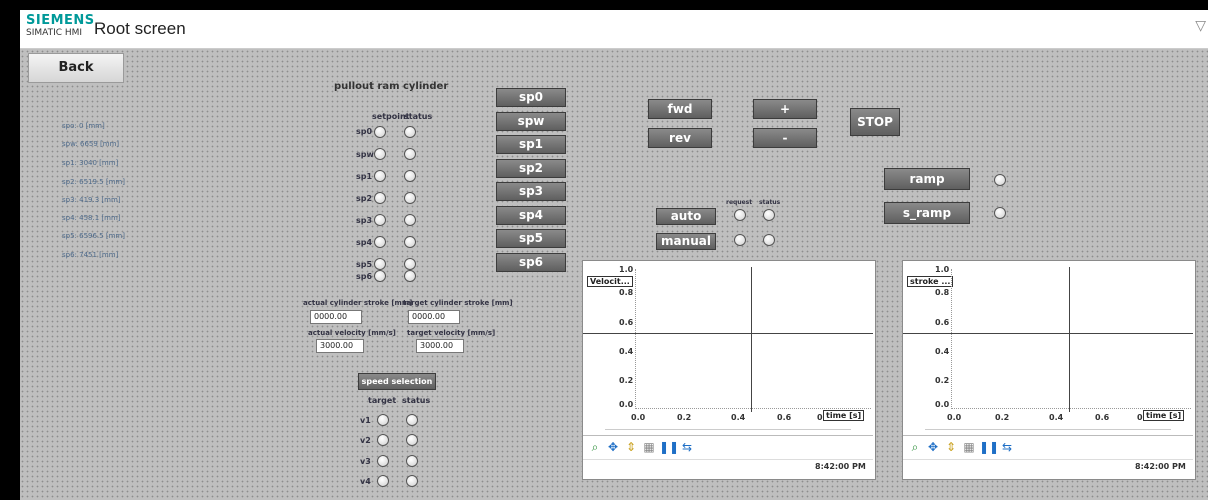 This screenshot has height=500, width=1208. I want to click on actual-stroke-field: 0000.00, so click(336, 317).